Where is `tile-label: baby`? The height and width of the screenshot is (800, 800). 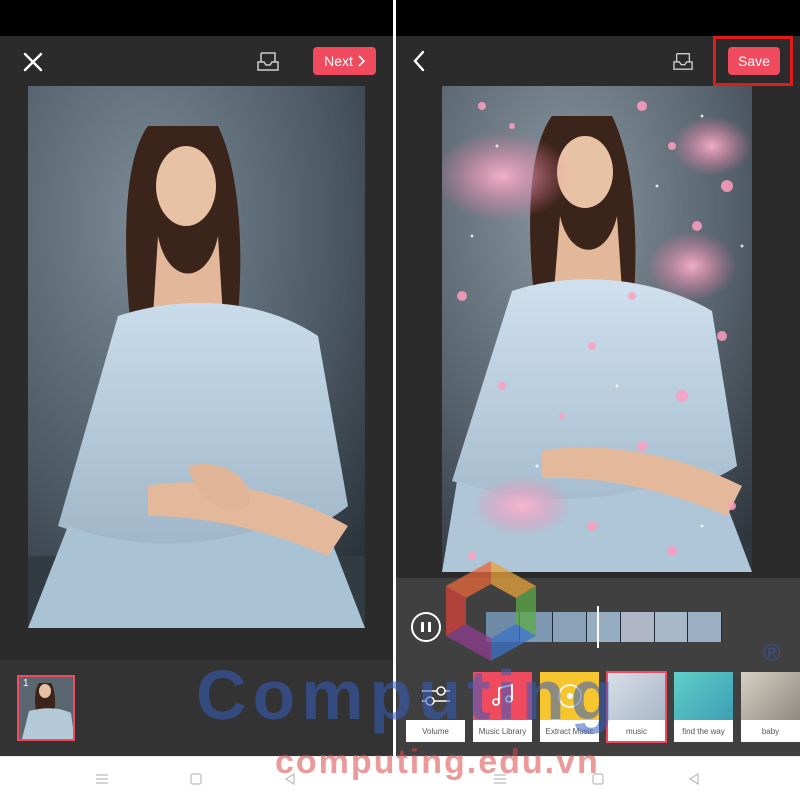
tile-label: baby is located at coordinates (770, 731).